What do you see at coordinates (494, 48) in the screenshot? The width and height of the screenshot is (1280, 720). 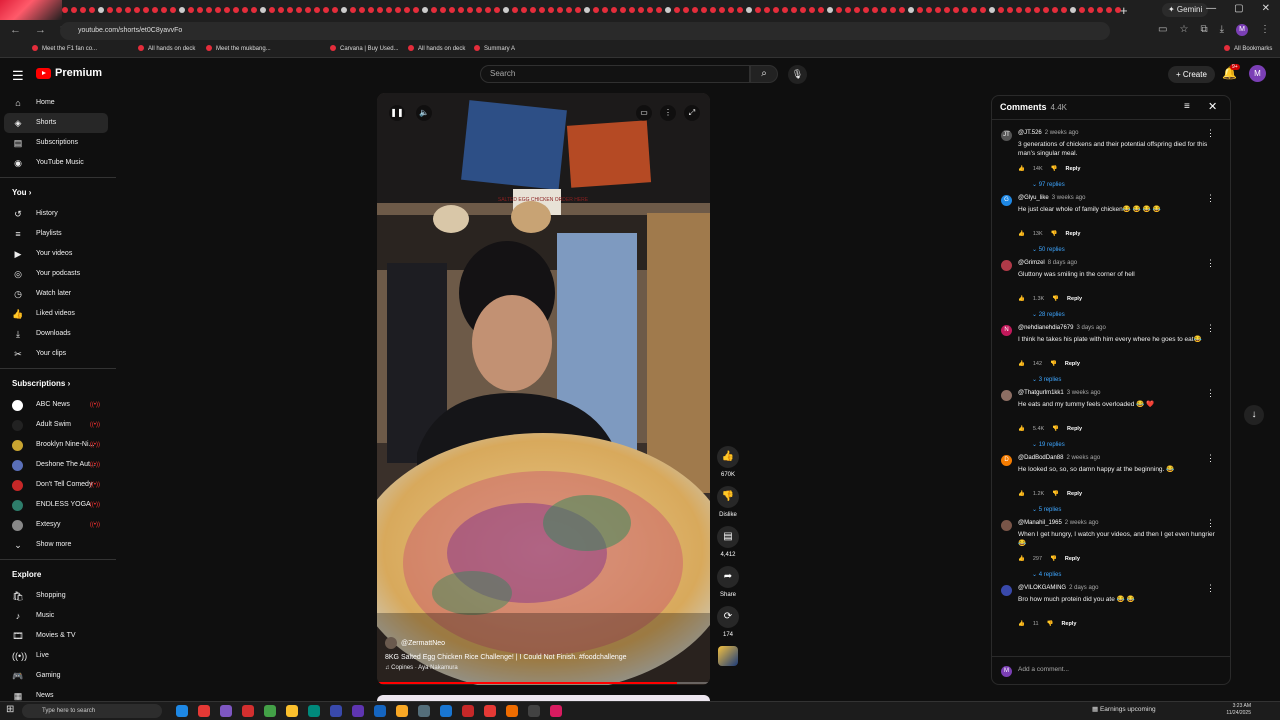 I see `bookmark-item: Summary A` at bounding box center [494, 48].